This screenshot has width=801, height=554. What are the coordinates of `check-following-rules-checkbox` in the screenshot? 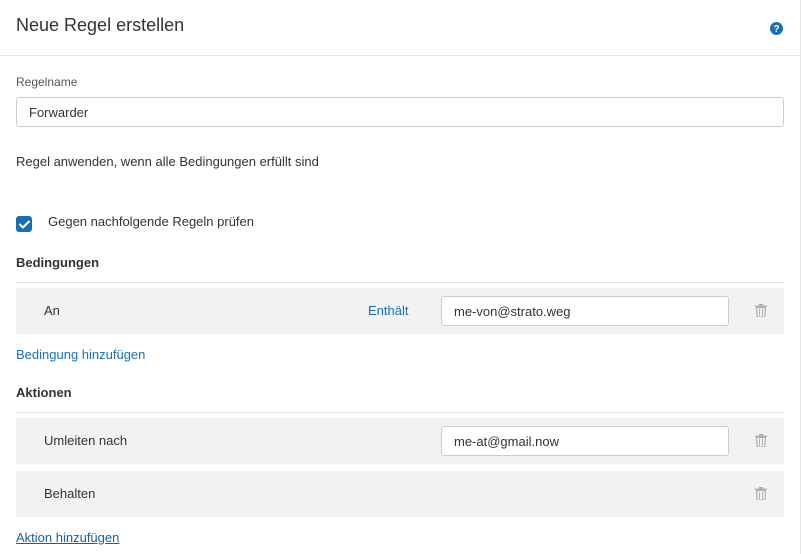 It's located at (24, 224).